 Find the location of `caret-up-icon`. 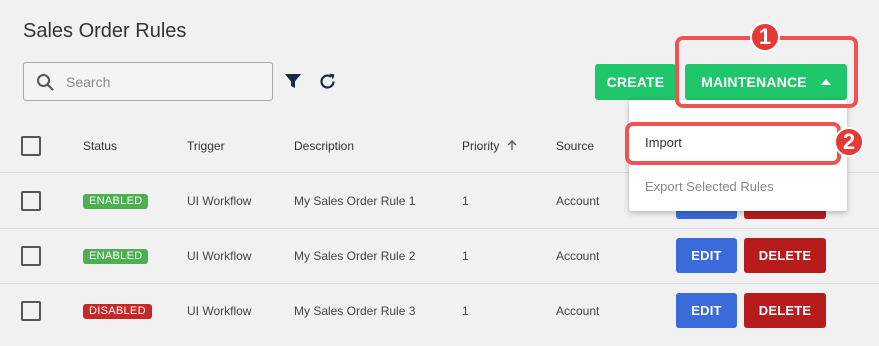

caret-up-icon is located at coordinates (825, 82).